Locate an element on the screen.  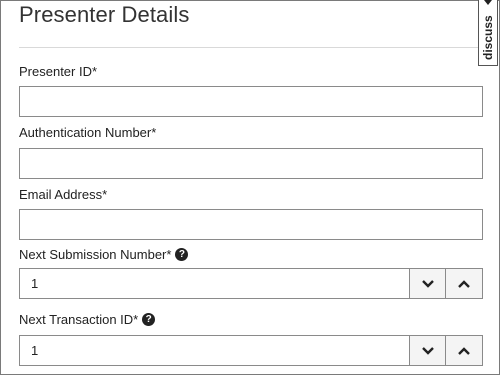
next-transaction-value: 1 is located at coordinates (34, 350).